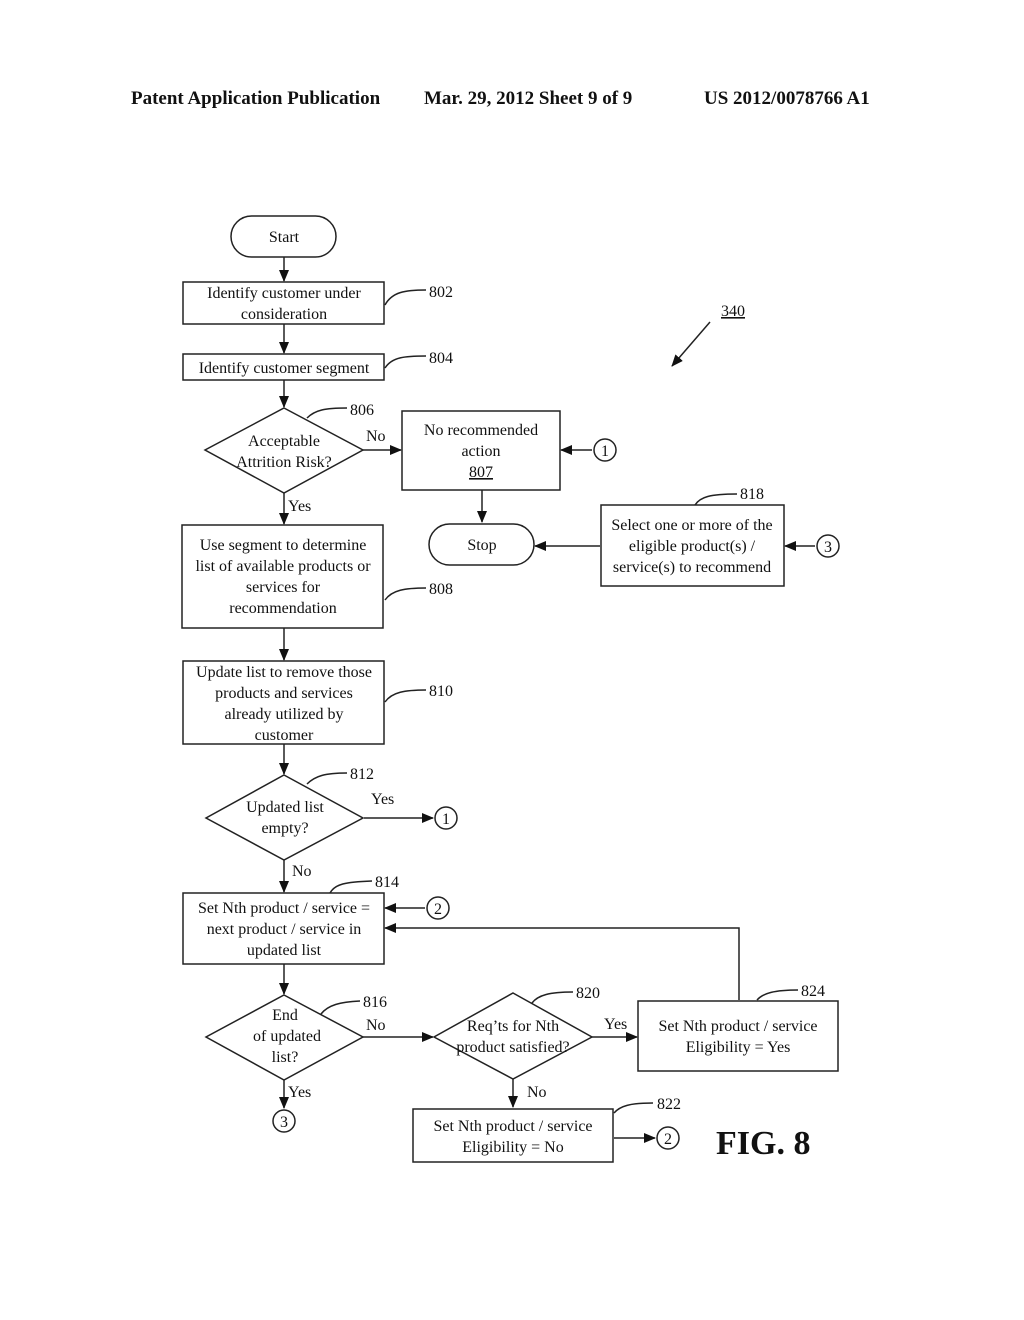  I want to click on node-818-line-2: eligible product(s) /, so click(692, 546).